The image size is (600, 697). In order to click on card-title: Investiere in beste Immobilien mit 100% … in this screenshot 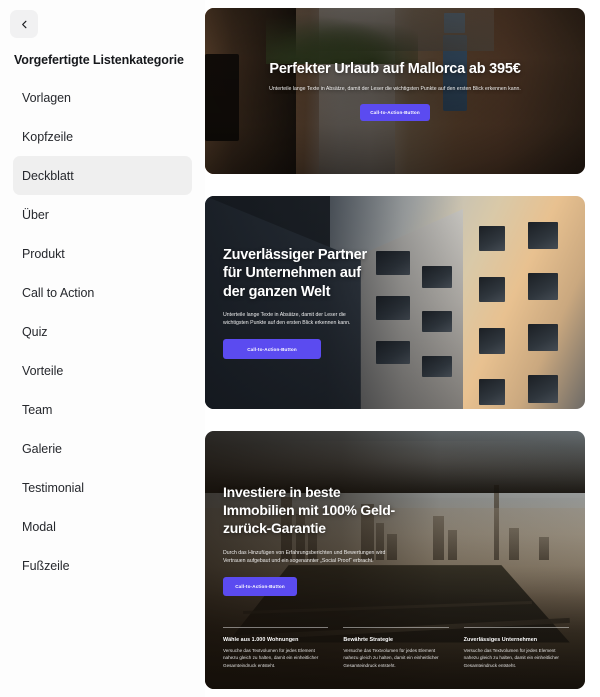, I will do `click(309, 510)`.